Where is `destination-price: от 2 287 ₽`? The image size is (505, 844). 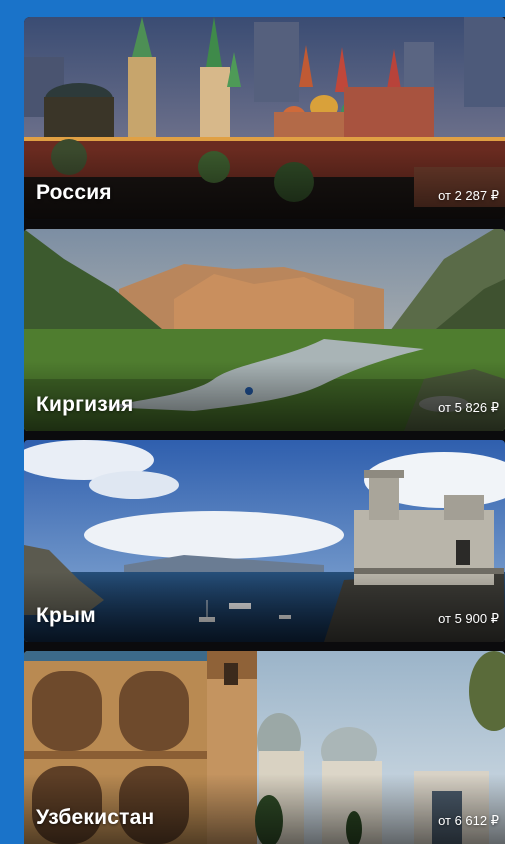
destination-price: от 2 287 ₽ is located at coordinates (468, 195).